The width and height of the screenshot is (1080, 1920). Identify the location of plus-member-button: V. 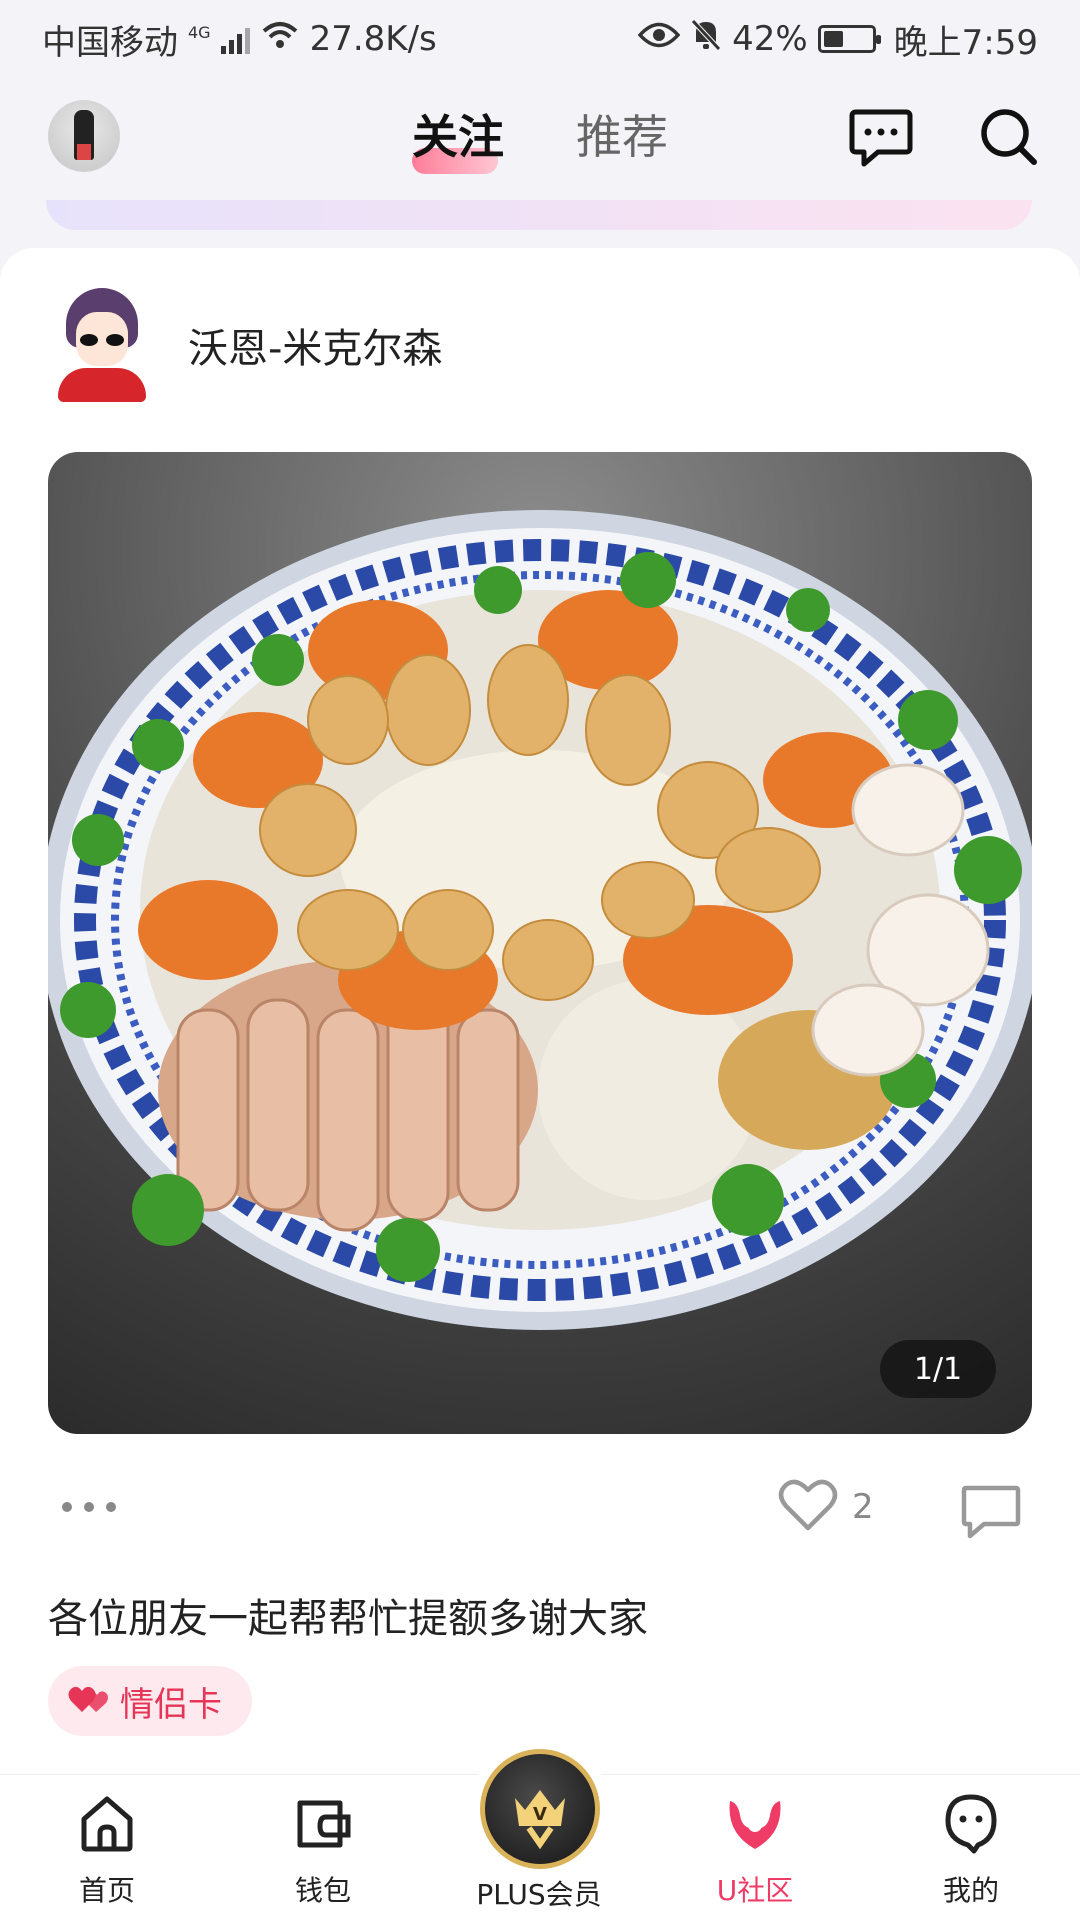
(540, 1809).